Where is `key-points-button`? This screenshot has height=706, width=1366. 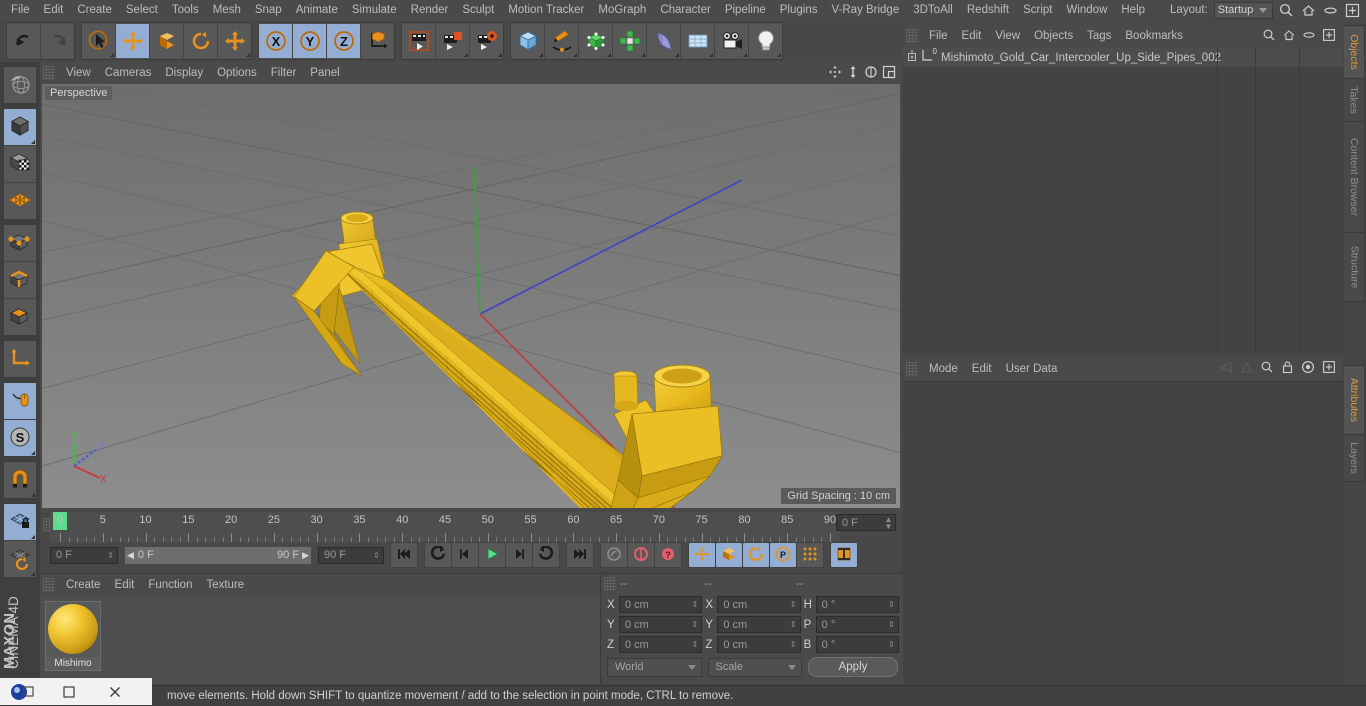
key-points-button is located at coordinates (810, 555).